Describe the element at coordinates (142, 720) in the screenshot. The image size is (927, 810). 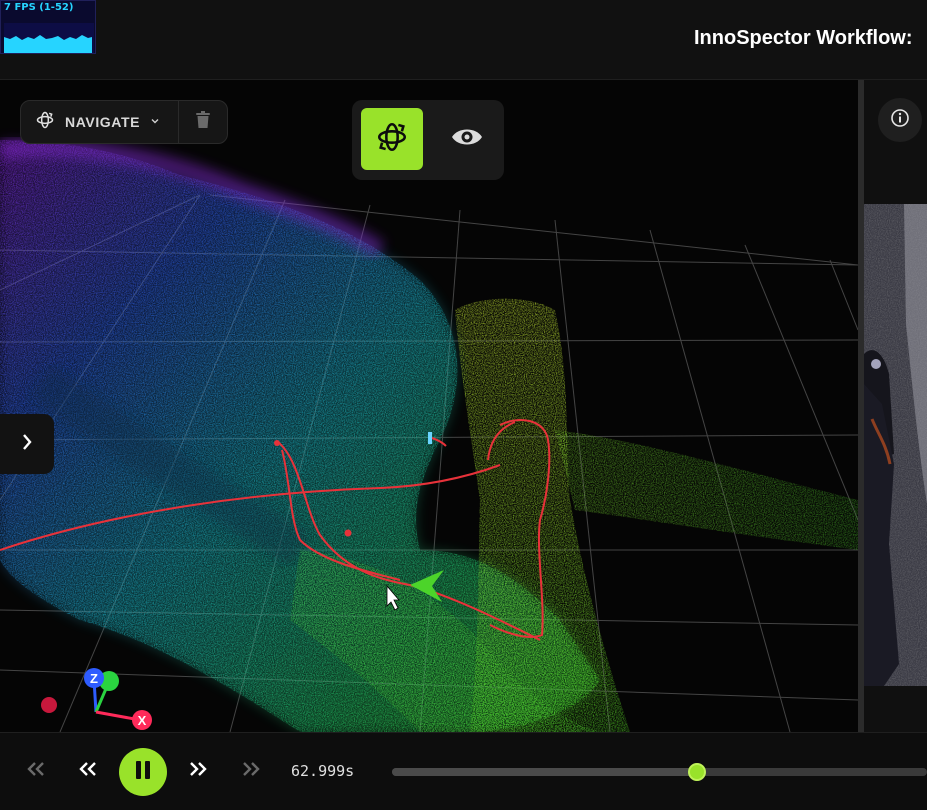
I see `gizmo-x-label: X` at that location.